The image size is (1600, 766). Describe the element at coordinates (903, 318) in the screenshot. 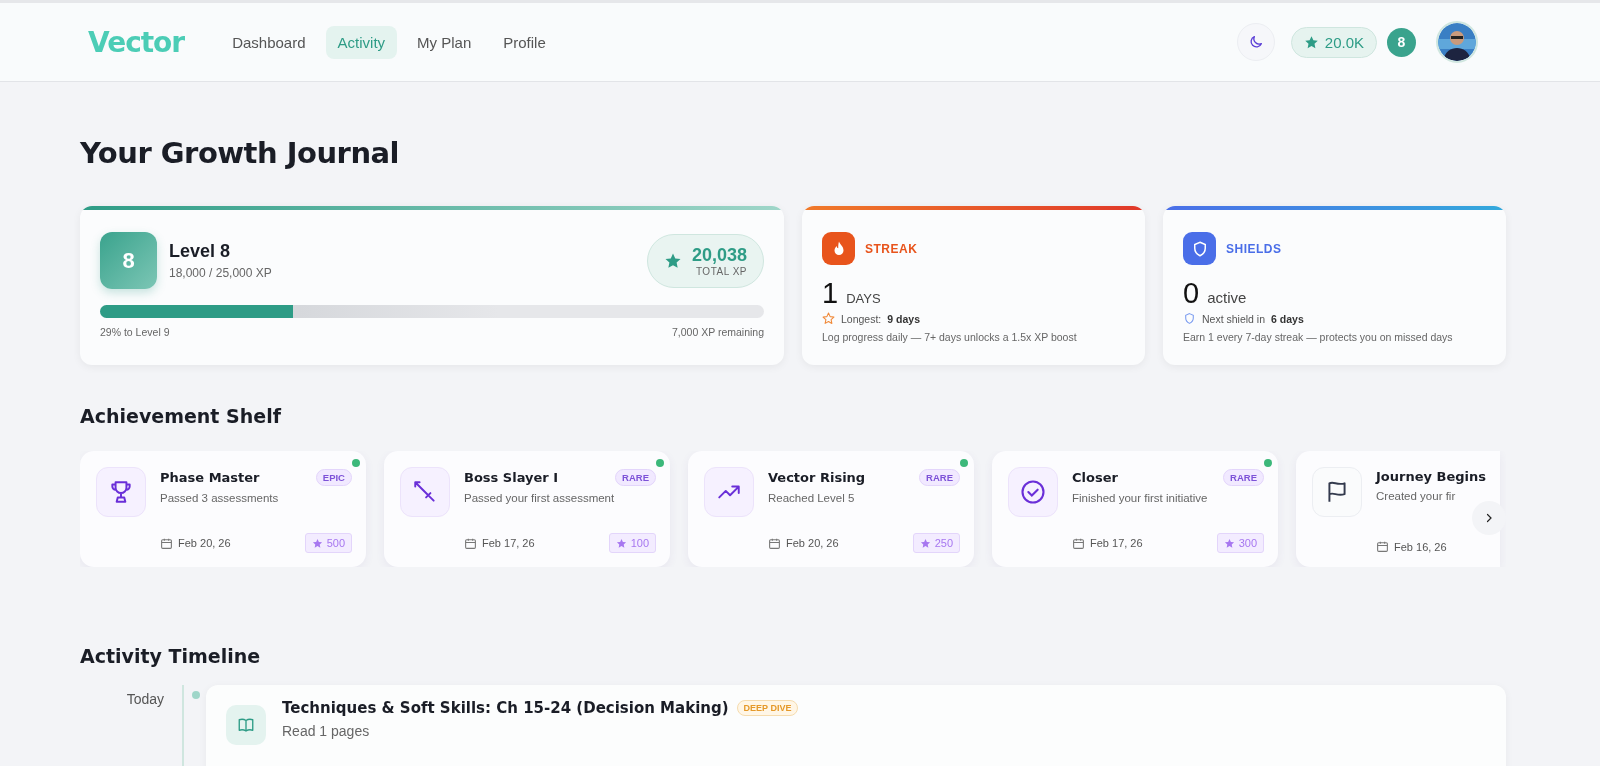

I see `detail-value: 9 days` at that location.